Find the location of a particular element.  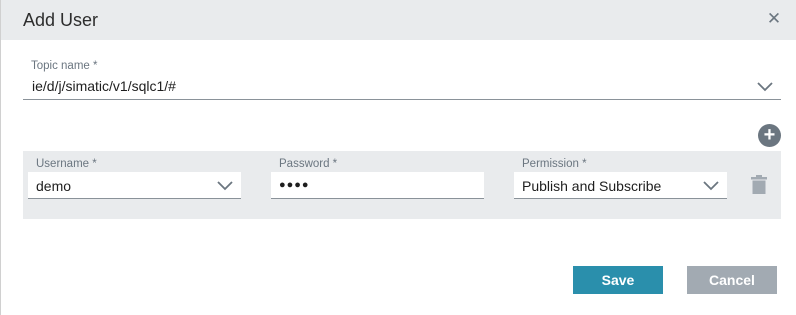

topic-name-underline is located at coordinates (402, 99).